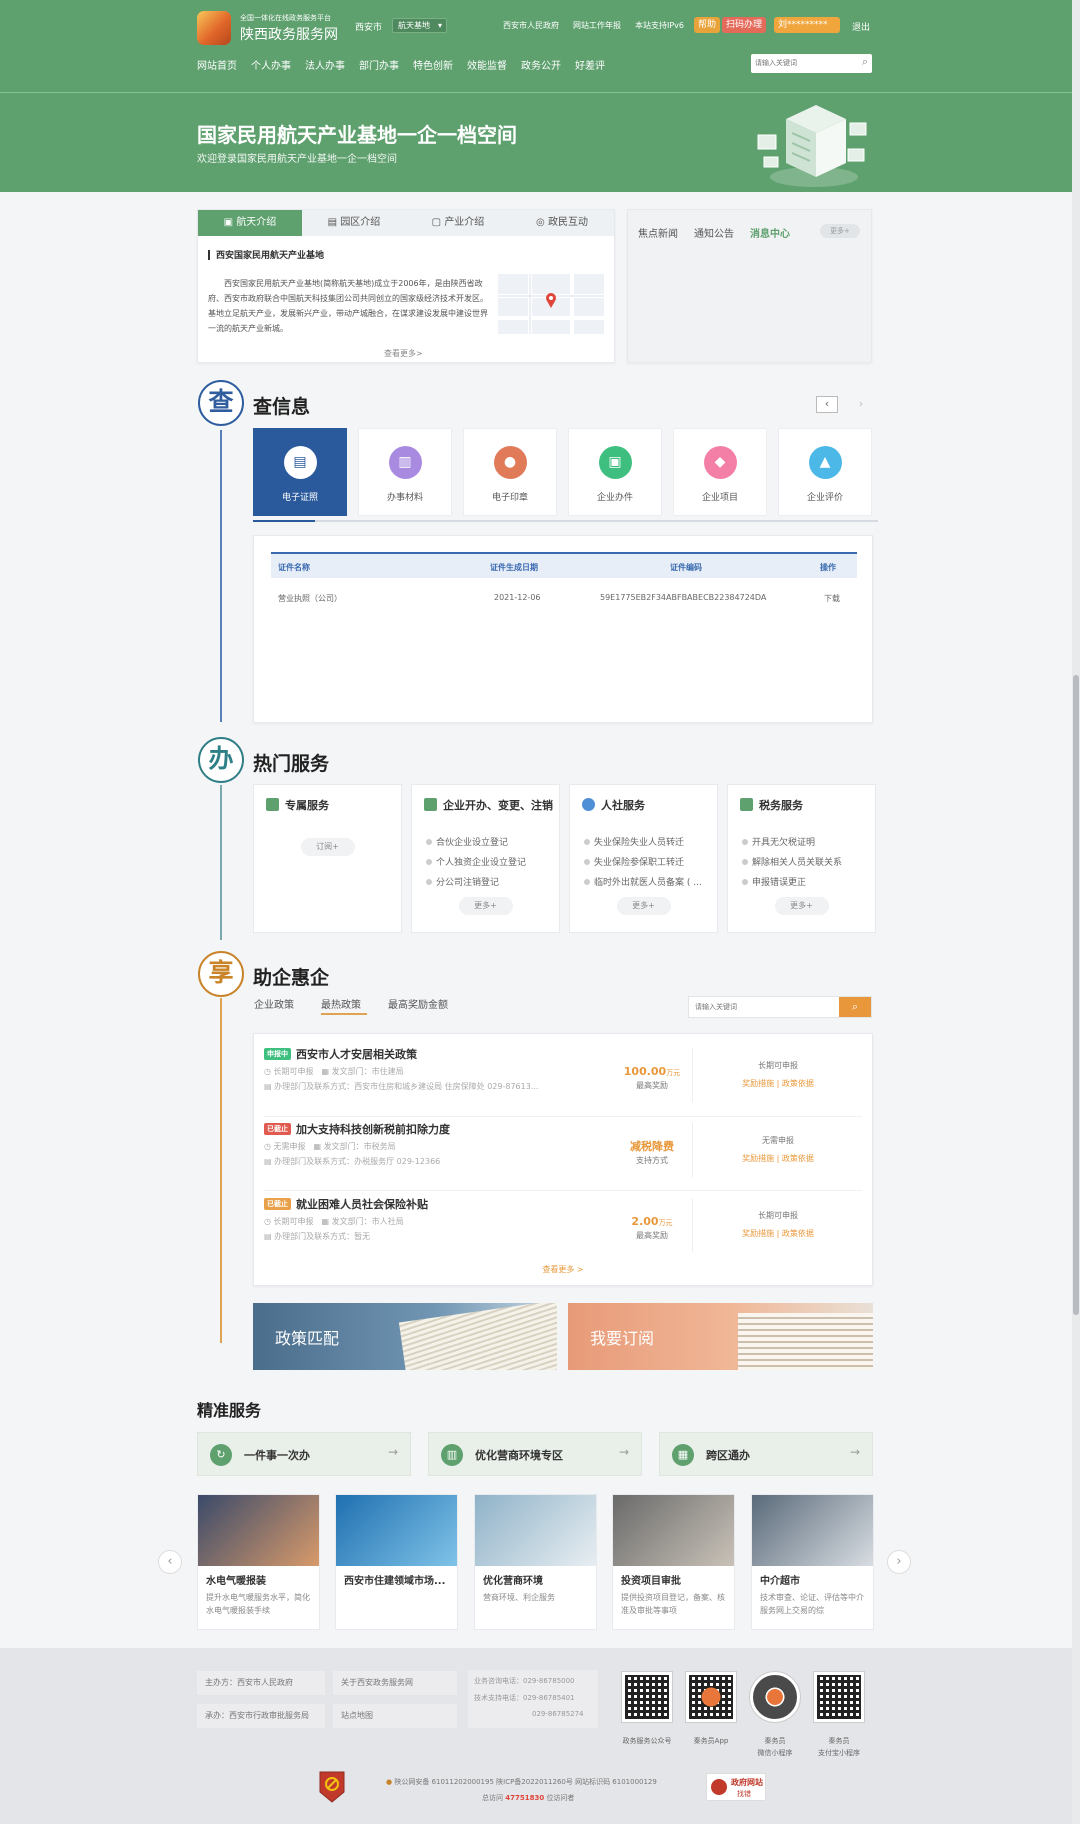  Describe the element at coordinates (403, 353) in the screenshot. I see `intro-more-link: 查看更多>` at that location.